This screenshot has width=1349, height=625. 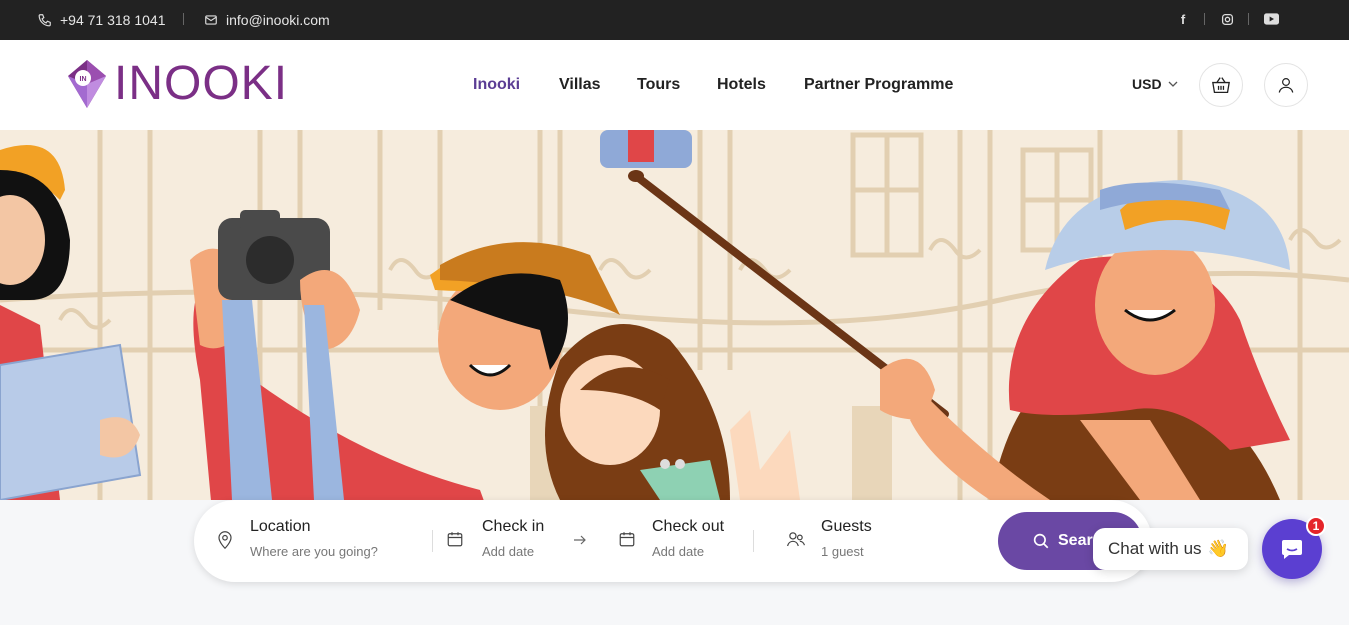 I want to click on guests-field: Guests 1 guest, so click(x=846, y=538).